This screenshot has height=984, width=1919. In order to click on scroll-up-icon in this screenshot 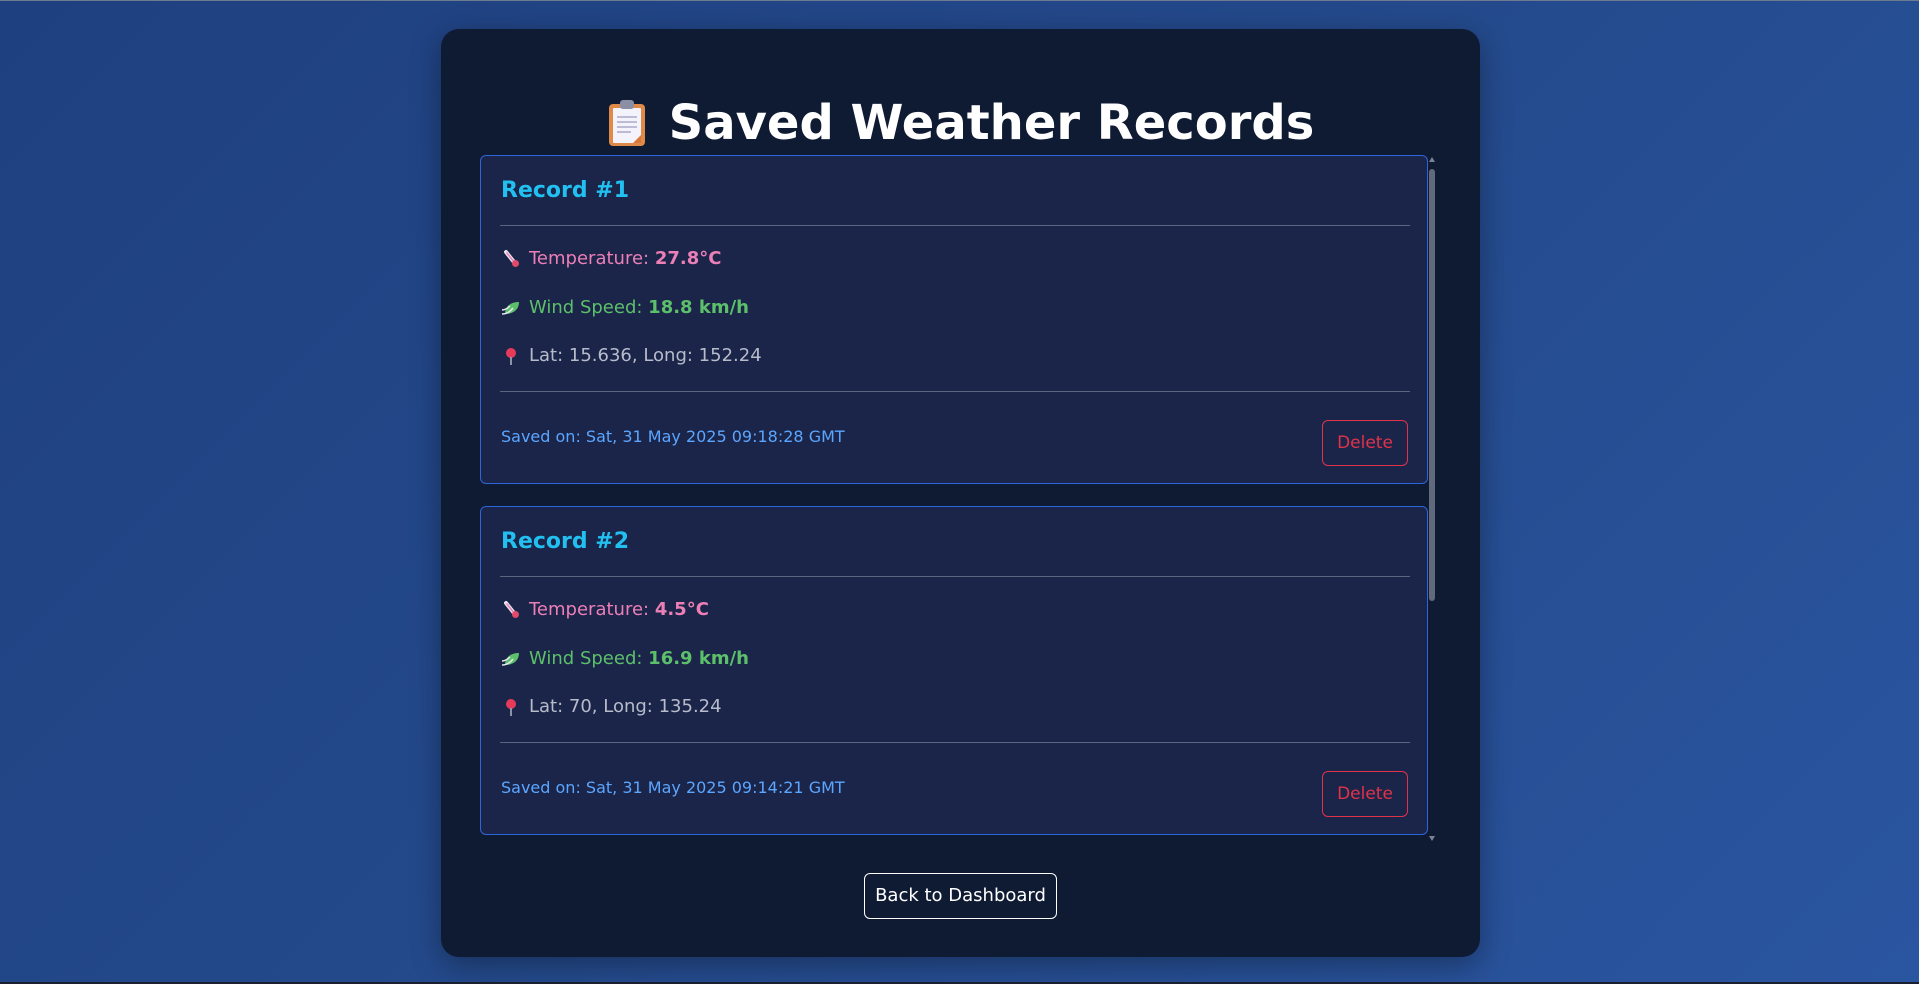, I will do `click(1432, 159)`.